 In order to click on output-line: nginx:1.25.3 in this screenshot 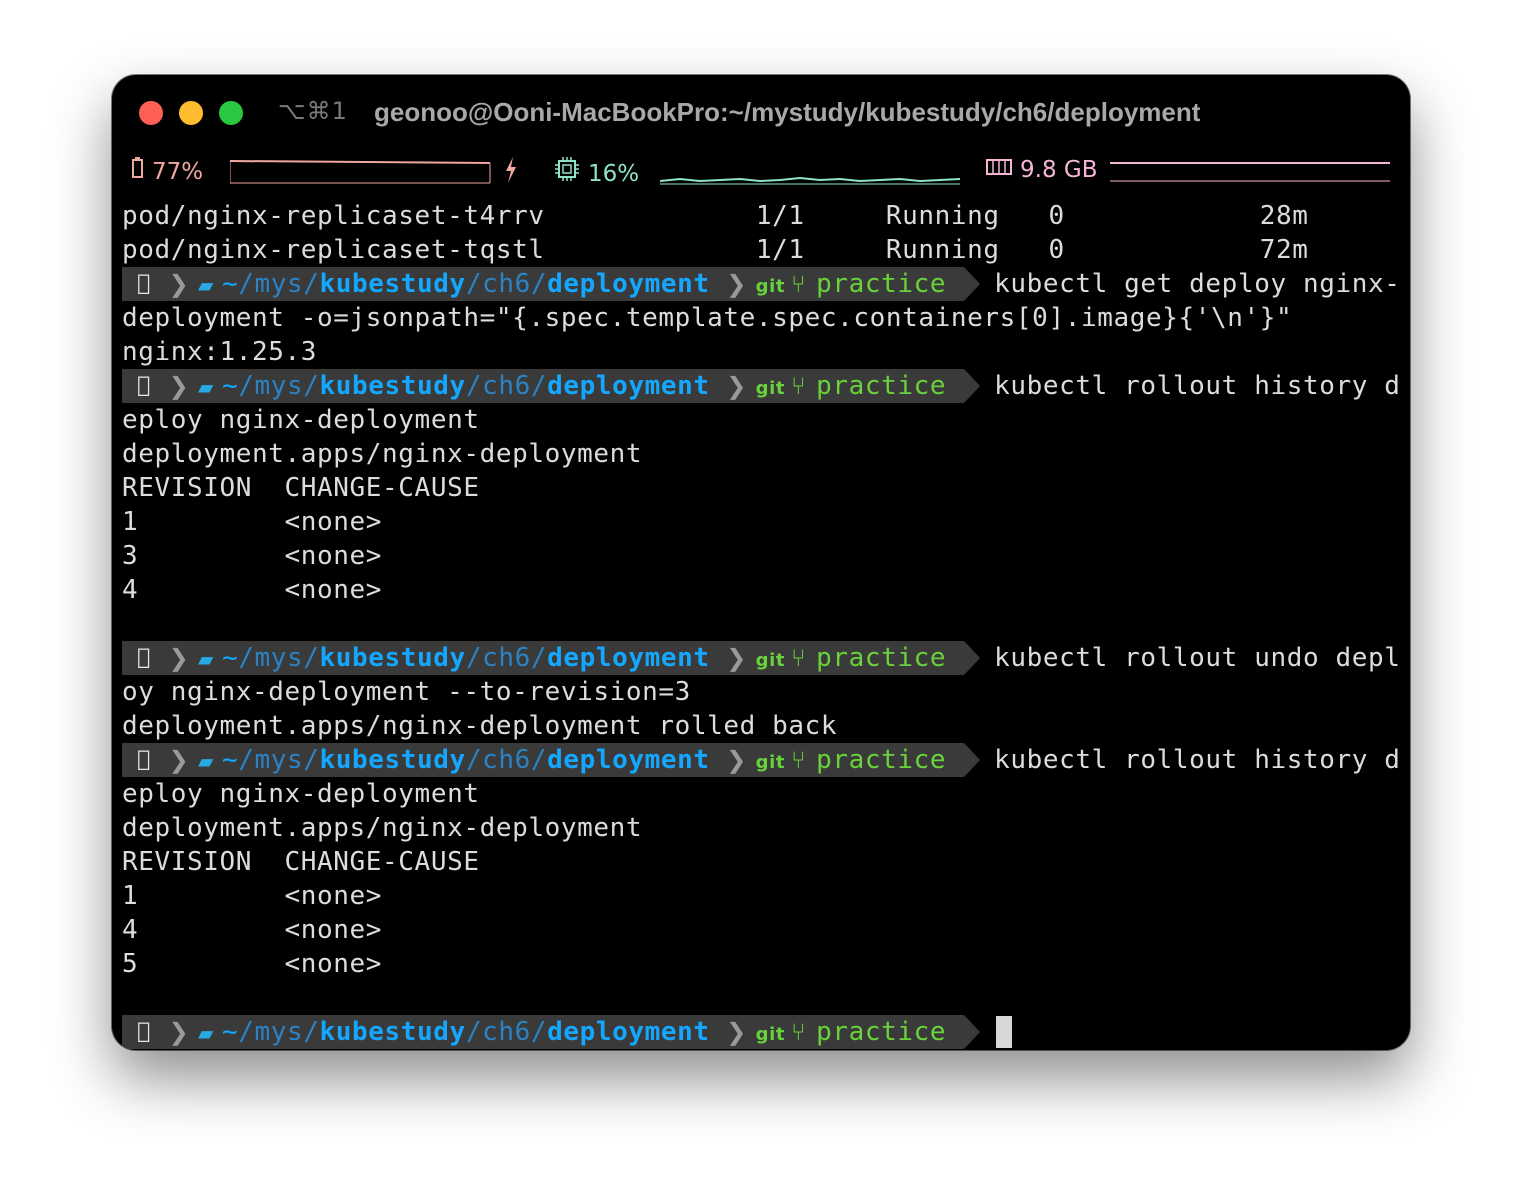, I will do `click(220, 352)`.